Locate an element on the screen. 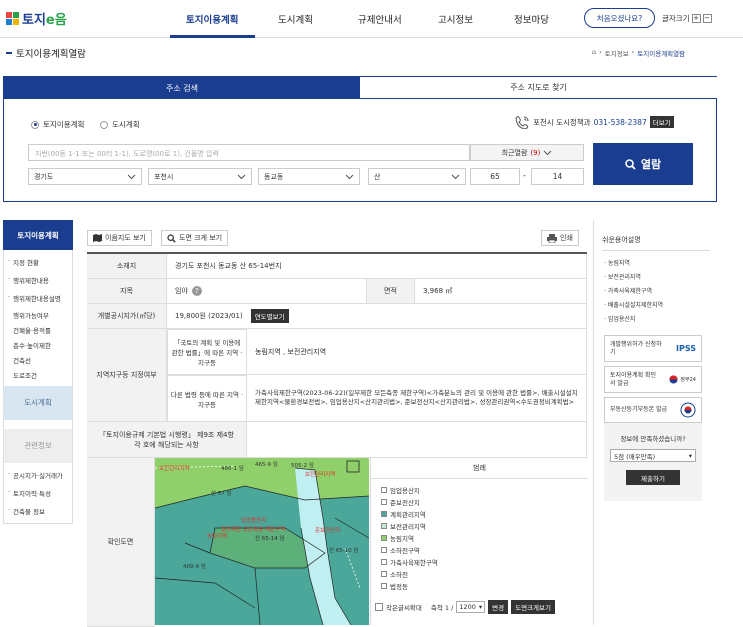 The height and width of the screenshot is (627, 743). ipss-logo: IPSS is located at coordinates (685, 348).